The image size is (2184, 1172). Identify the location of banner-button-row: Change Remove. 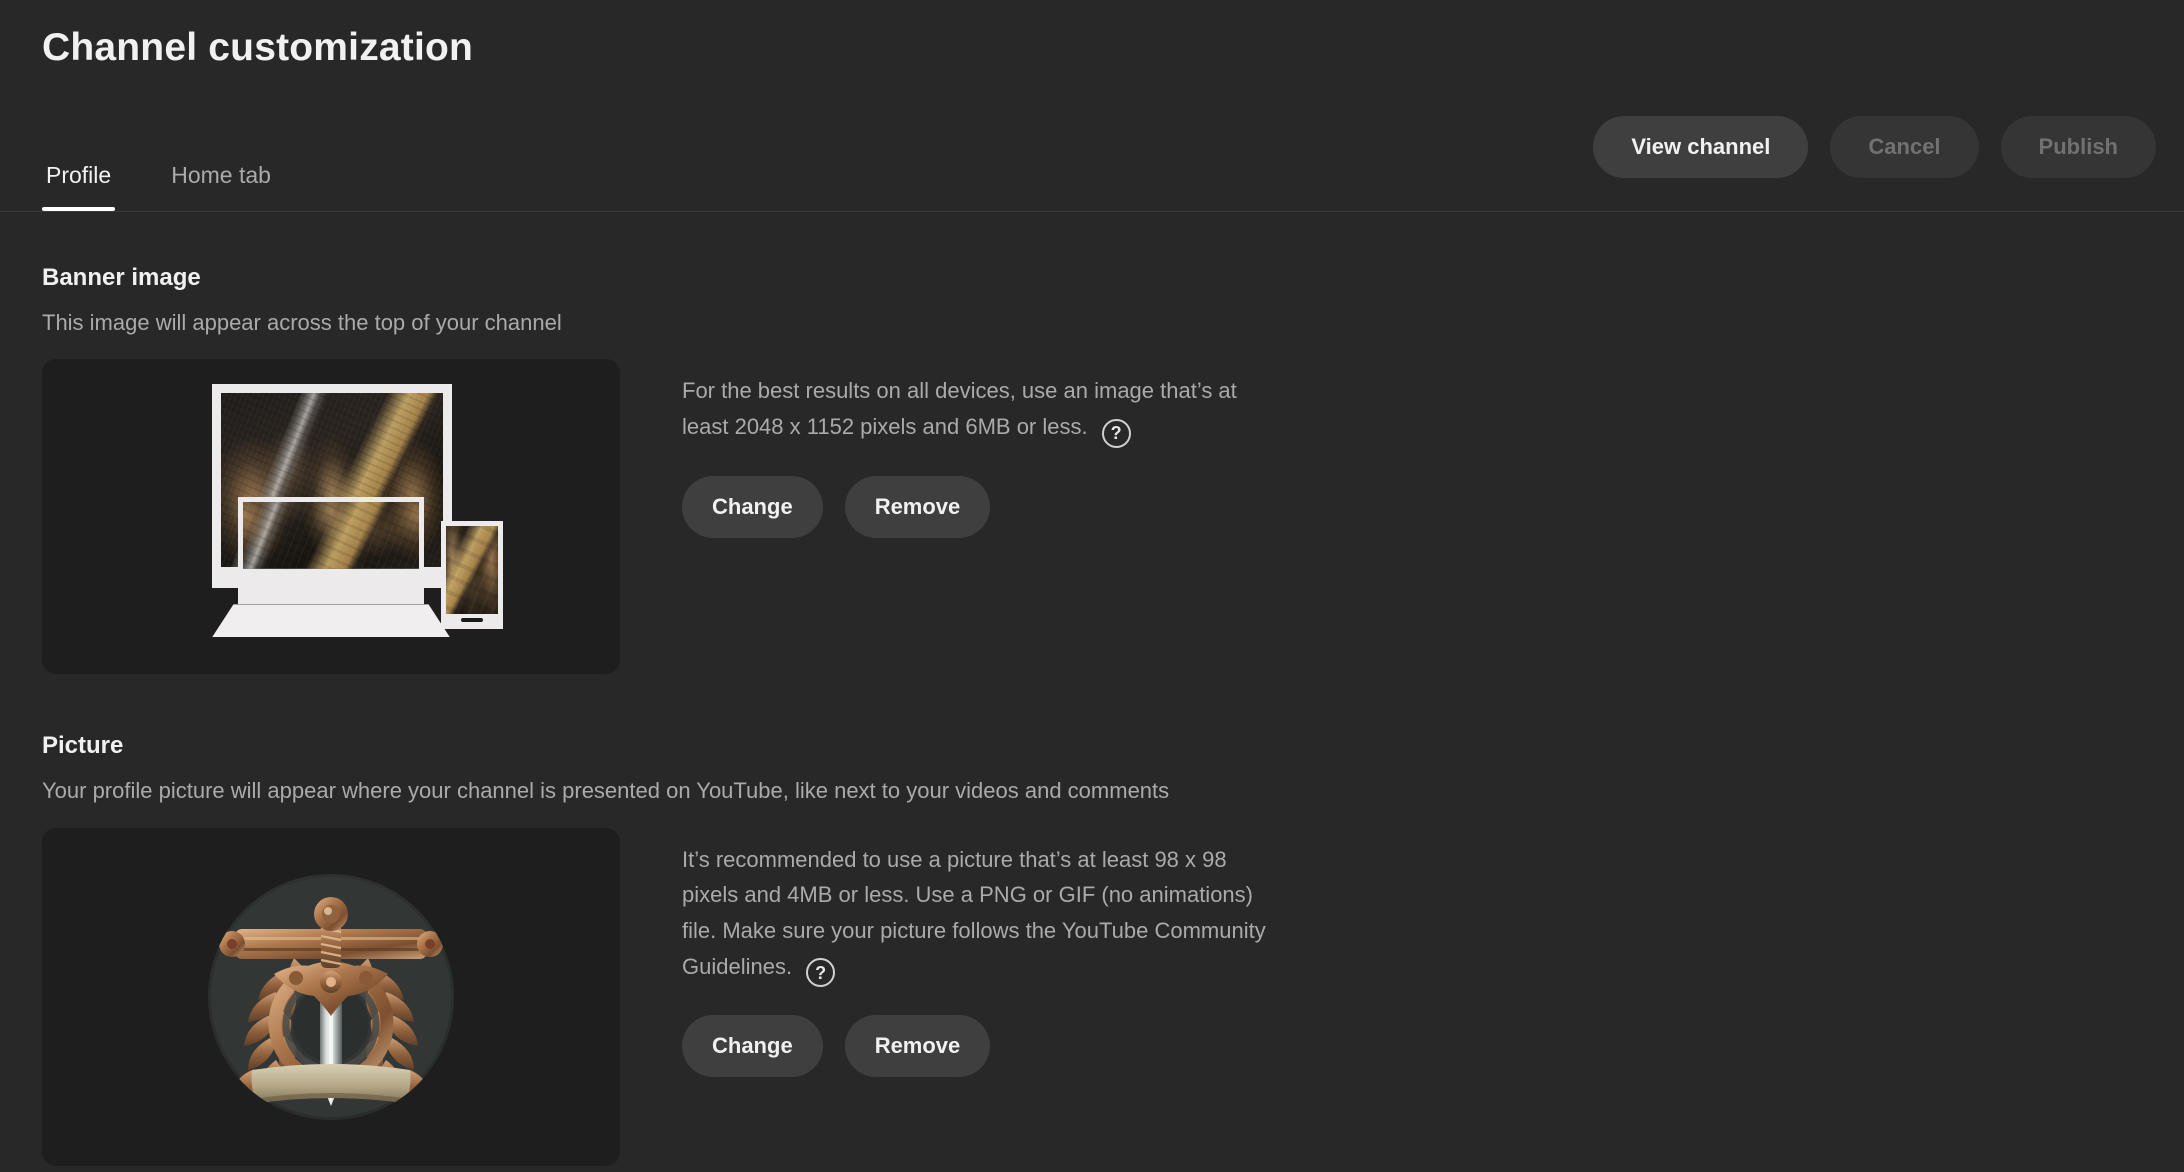
(982, 506).